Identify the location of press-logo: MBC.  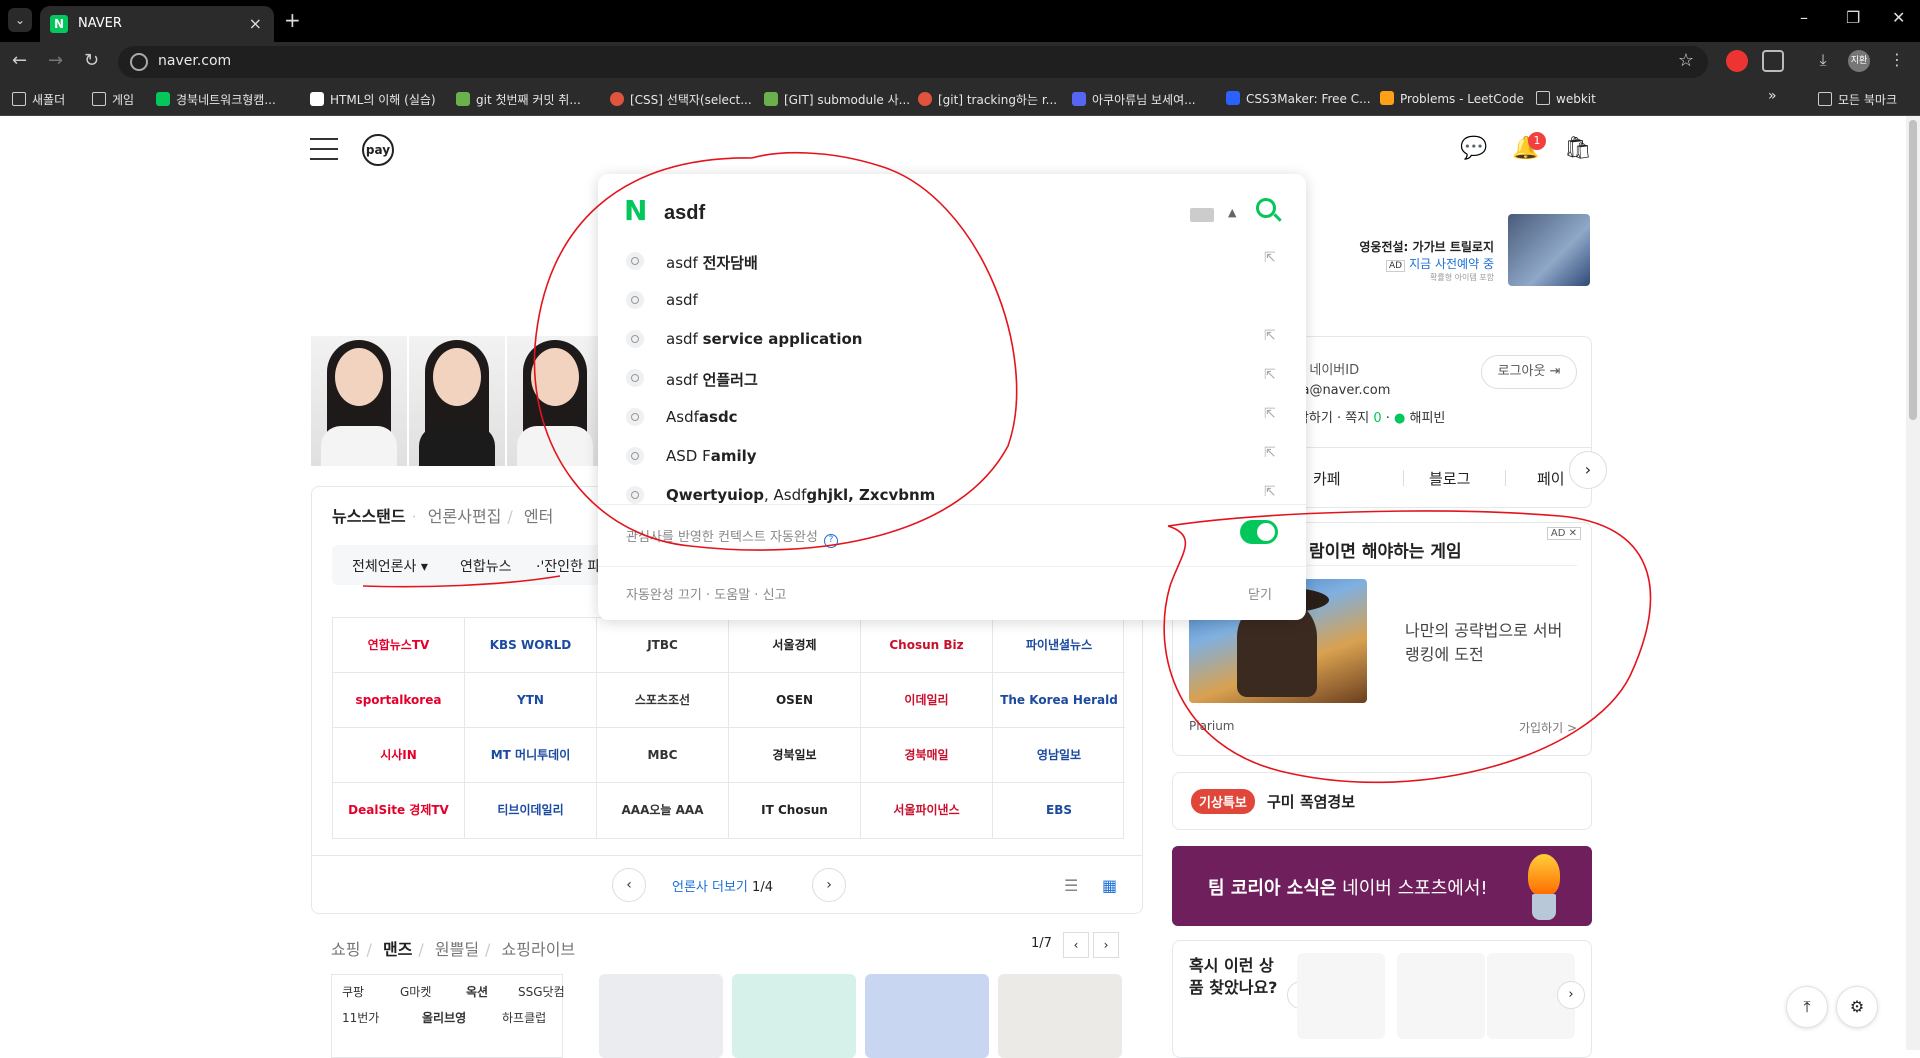
(663, 755).